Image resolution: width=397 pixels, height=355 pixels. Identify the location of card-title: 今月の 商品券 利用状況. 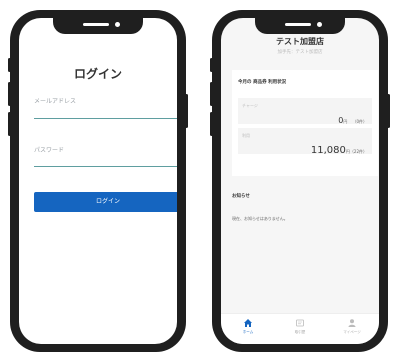
(262, 82).